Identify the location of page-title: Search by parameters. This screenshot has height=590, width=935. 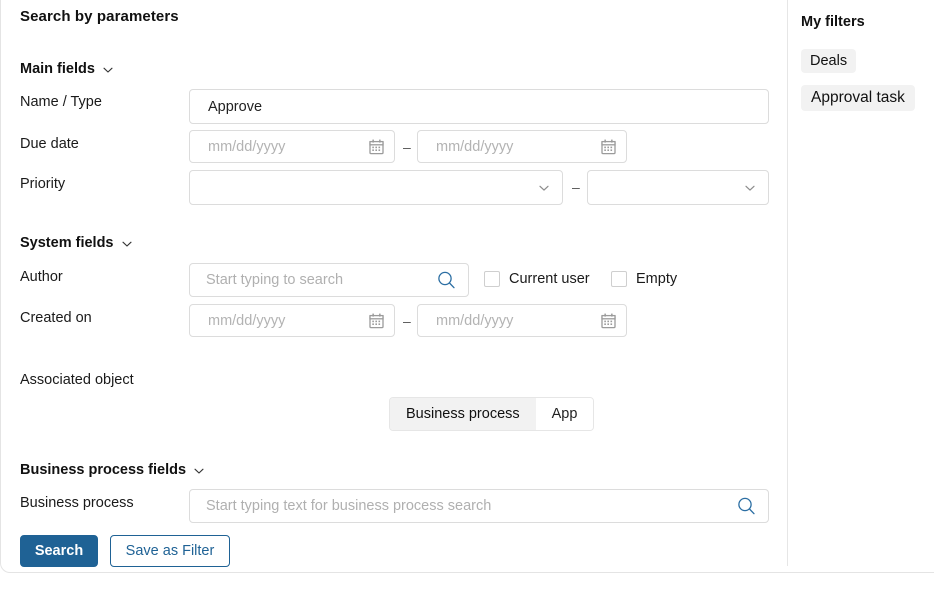
(99, 16).